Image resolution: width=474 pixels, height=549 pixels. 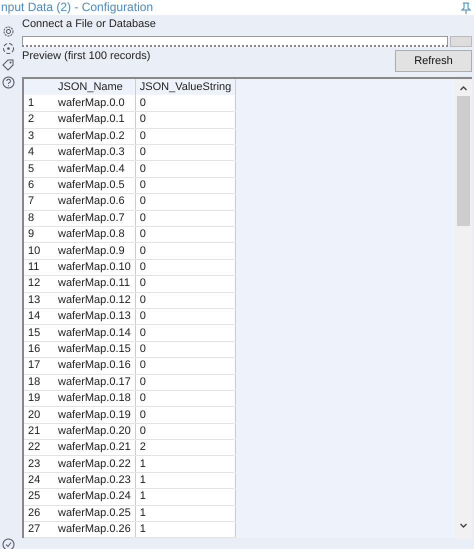 What do you see at coordinates (39, 267) in the screenshot?
I see `row-number: 11` at bounding box center [39, 267].